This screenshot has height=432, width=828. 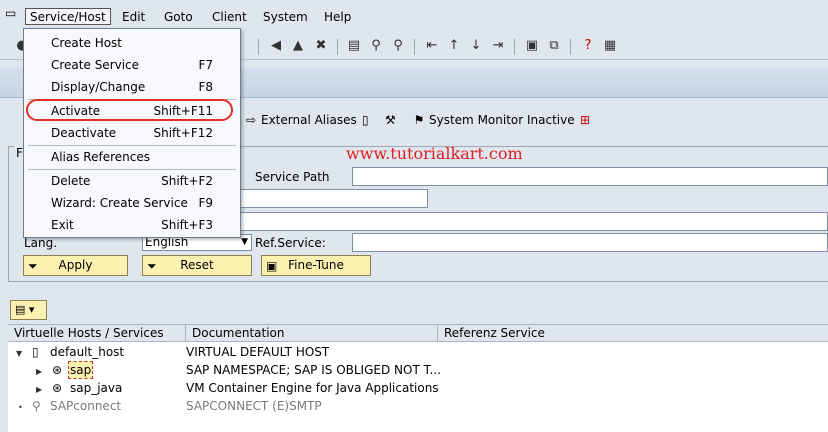 I want to click on menu-item-shortcut: F7, so click(x=205, y=65).